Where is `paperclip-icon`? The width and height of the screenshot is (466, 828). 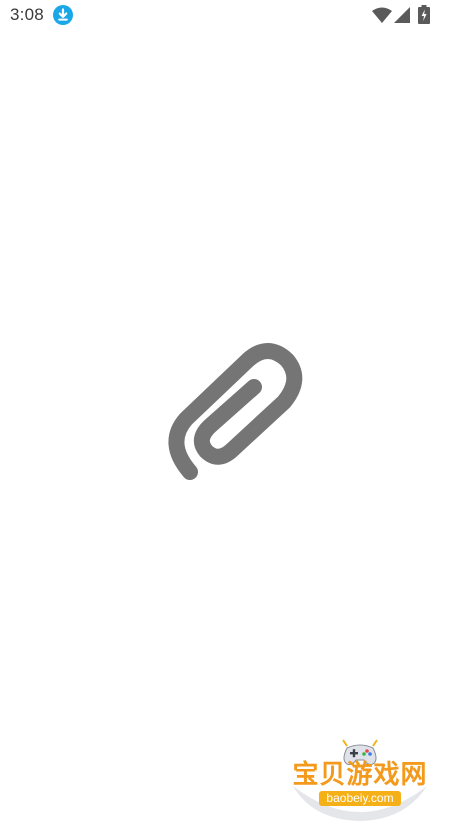
paperclip-icon is located at coordinates (235, 411).